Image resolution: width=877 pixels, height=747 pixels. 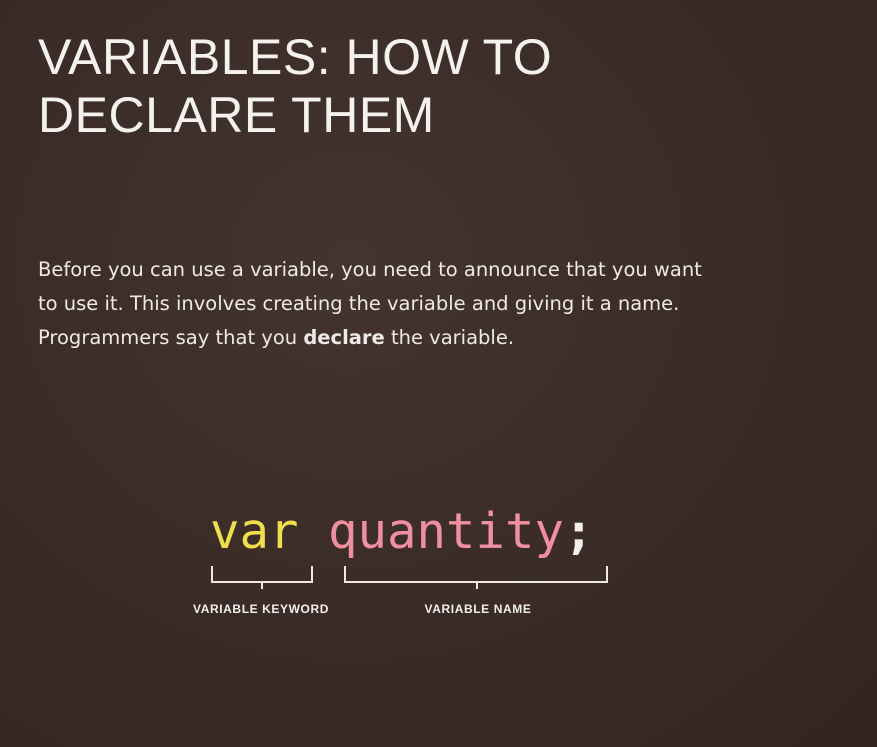 I want to click on variable-keyword-label: VARIABLE KEYWORD, so click(x=261, y=609).